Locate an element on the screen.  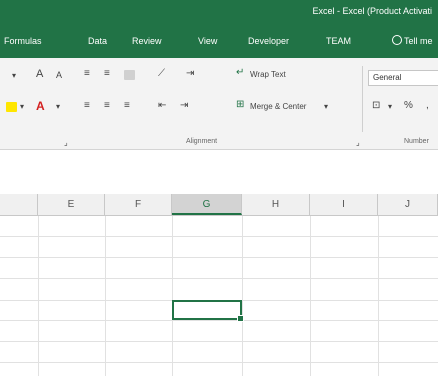
lightbulb-icon is located at coordinates (397, 40).